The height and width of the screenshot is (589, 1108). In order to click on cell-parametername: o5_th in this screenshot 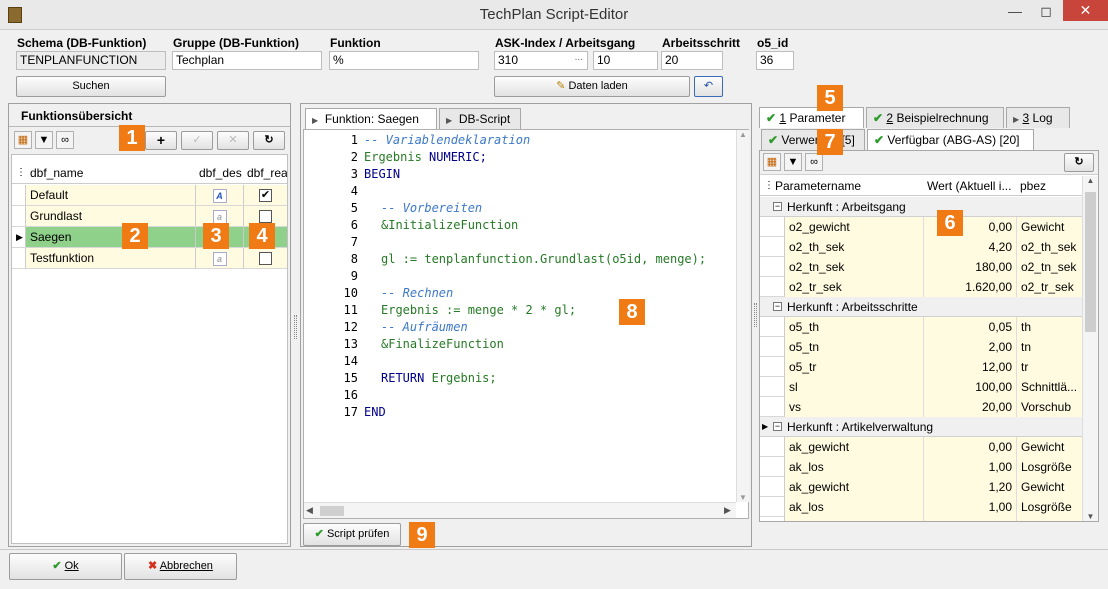, I will do `click(854, 327)`.